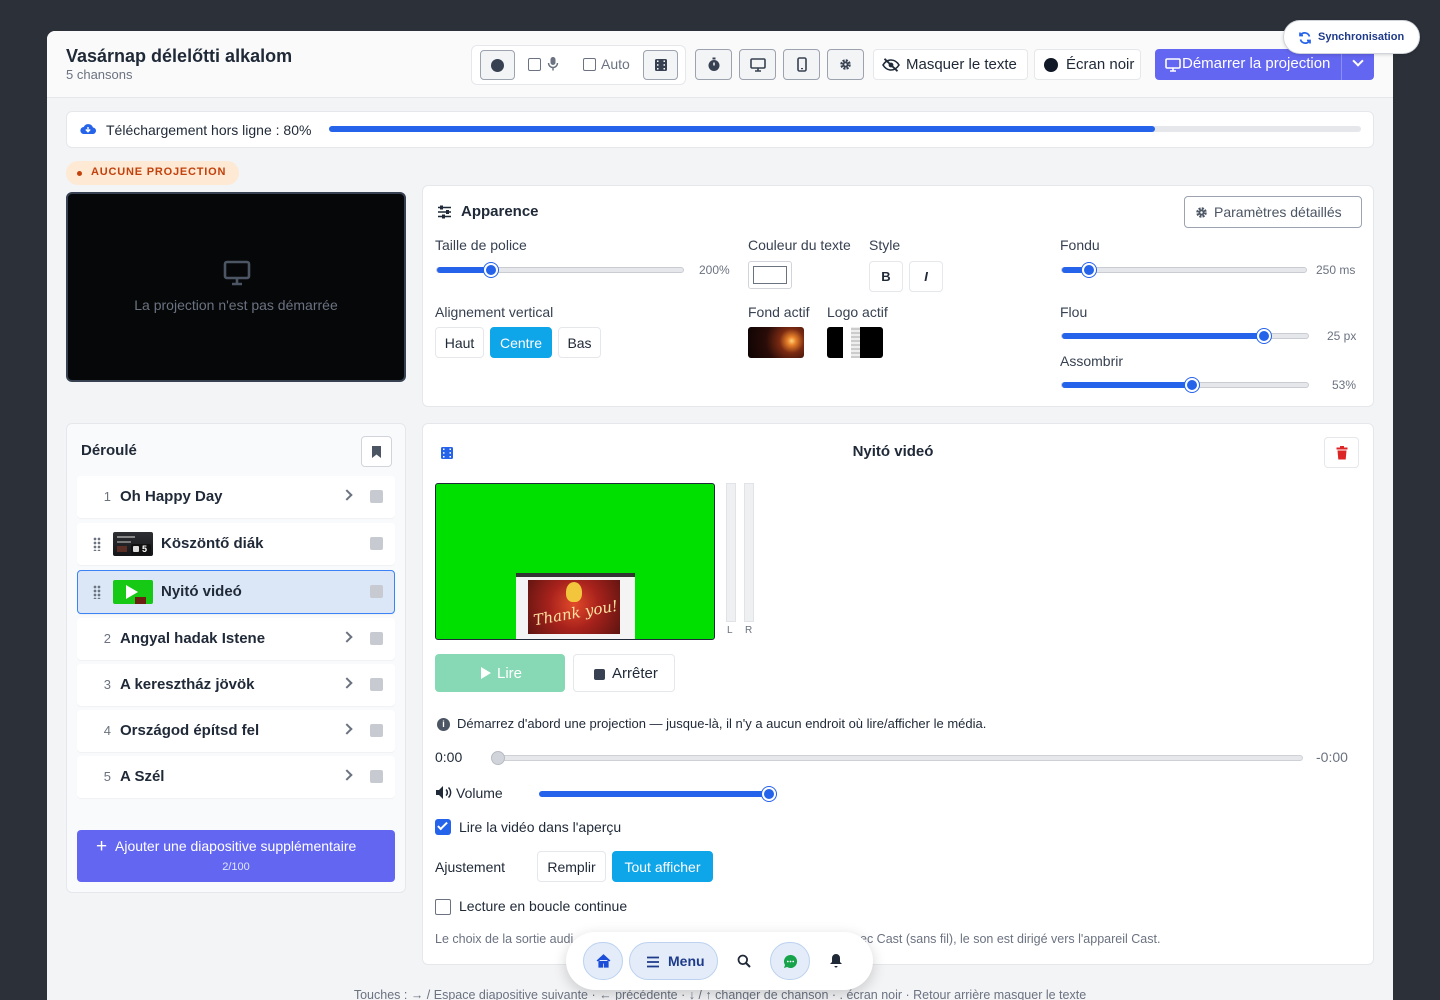  What do you see at coordinates (1185, 336) in the screenshot?
I see `blur-slider` at bounding box center [1185, 336].